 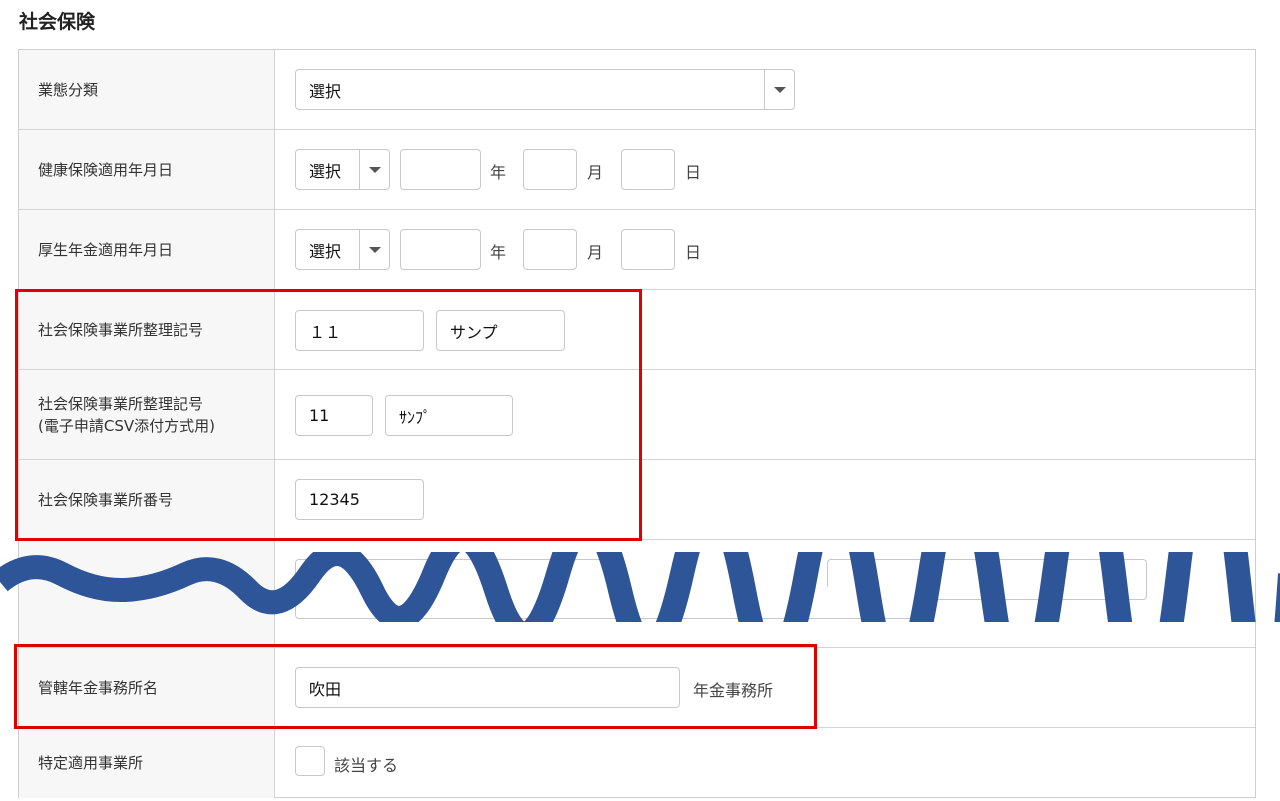 I want to click on row-hidden-by-wave, so click(x=637, y=594).